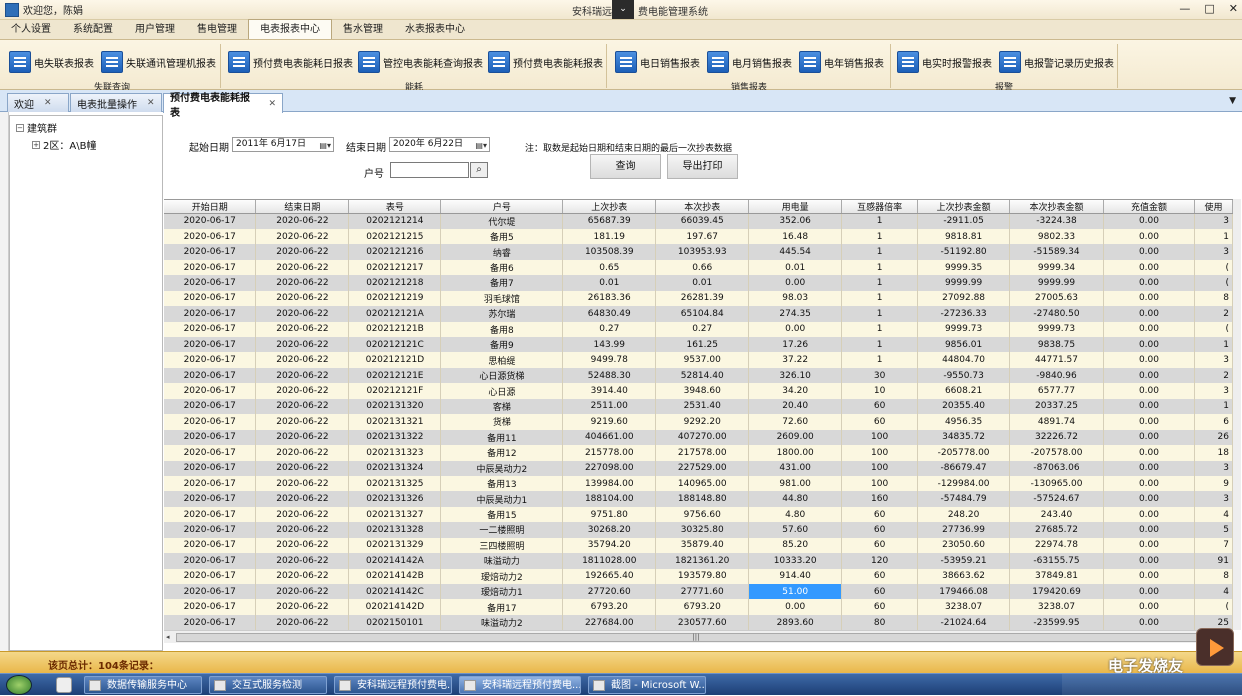  I want to click on table-cell: 27736.99, so click(964, 530).